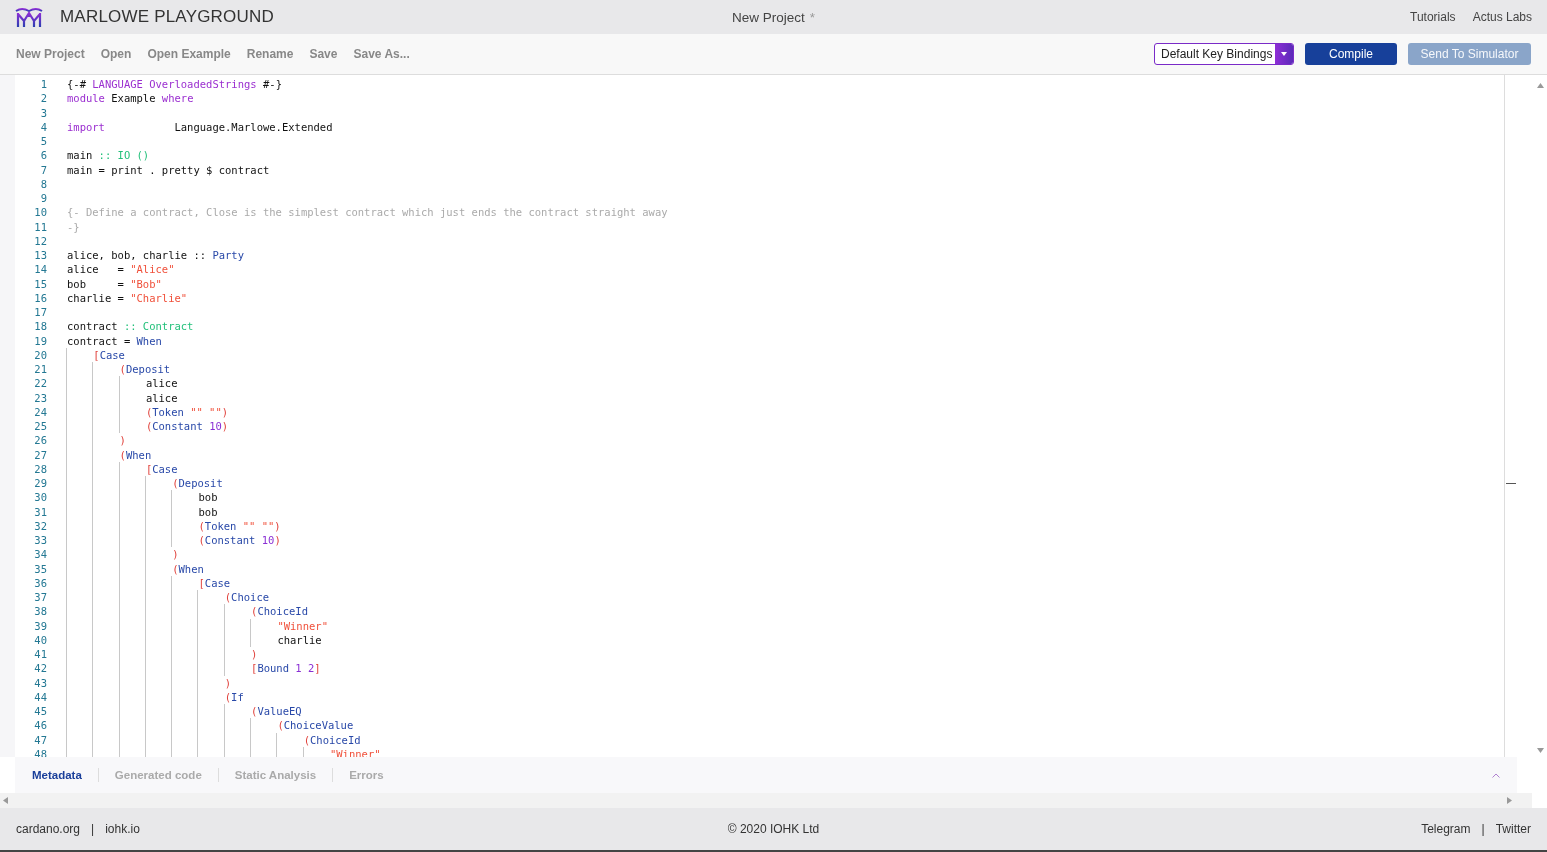 This screenshot has width=1547, height=852. Describe the element at coordinates (116, 54) in the screenshot. I see `menu-item: Open` at that location.